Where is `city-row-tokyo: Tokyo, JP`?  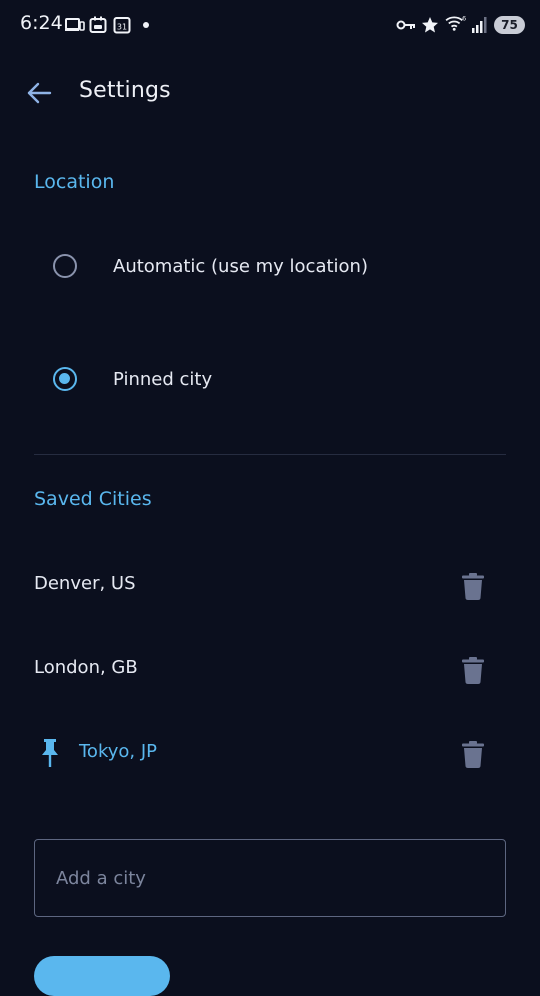 city-row-tokyo: Tokyo, JP is located at coordinates (270, 754).